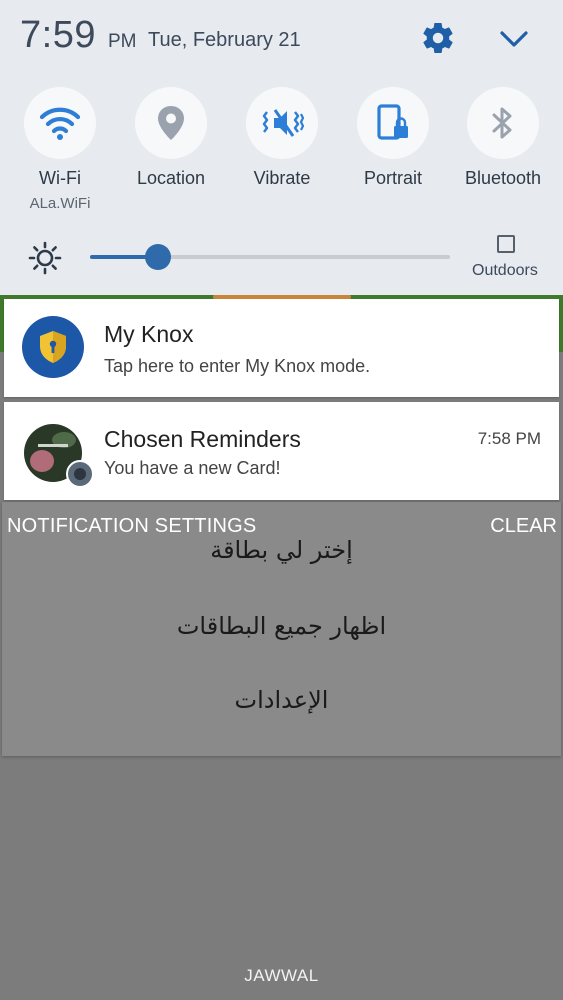 The height and width of the screenshot is (1000, 563). Describe the element at coordinates (505, 270) in the screenshot. I see `outdoors-label: Outdoors` at that location.